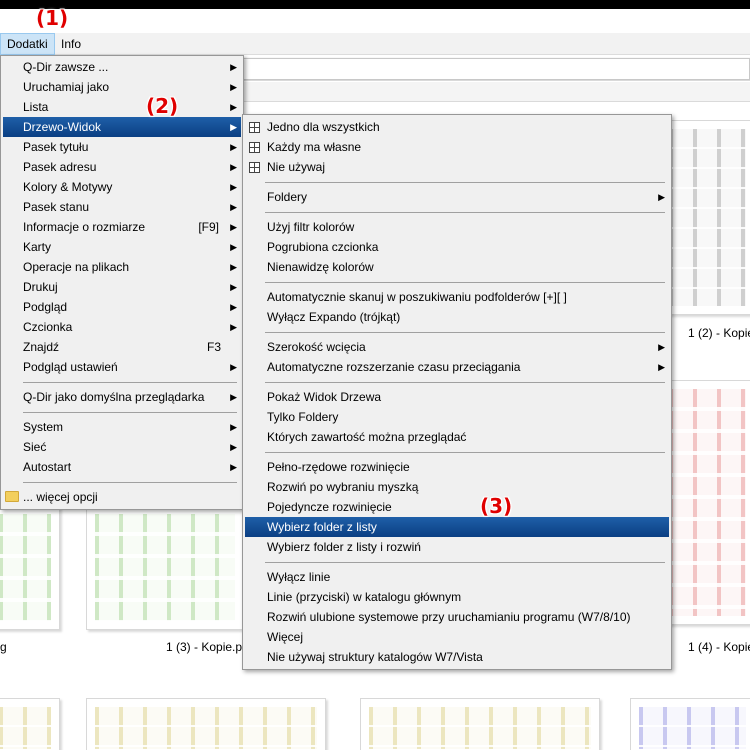 This screenshot has width=750, height=750. I want to click on menu-item-drukuj: Drukuj ▶, so click(122, 287).